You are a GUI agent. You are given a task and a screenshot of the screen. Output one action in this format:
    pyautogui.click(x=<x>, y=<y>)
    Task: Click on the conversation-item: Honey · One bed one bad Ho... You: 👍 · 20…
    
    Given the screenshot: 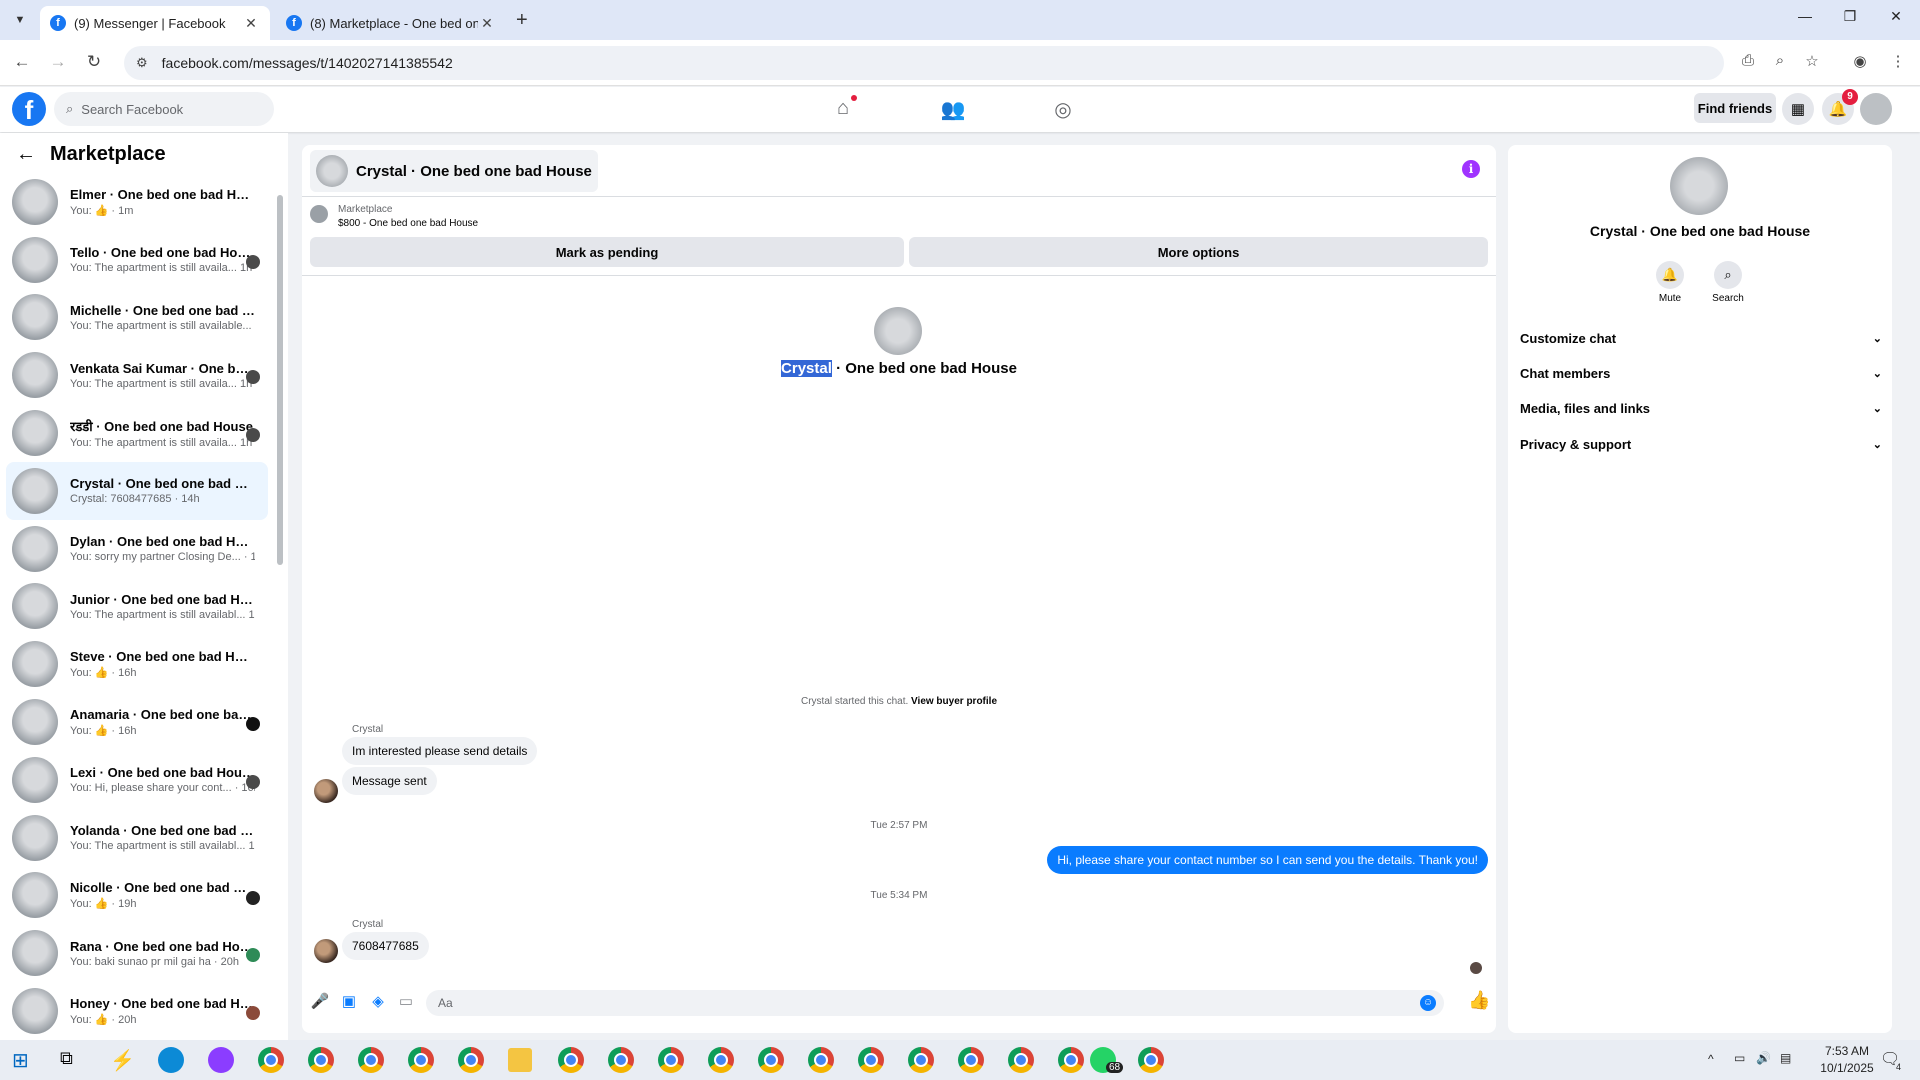 What is the action you would take?
    pyautogui.click(x=137, y=1011)
    